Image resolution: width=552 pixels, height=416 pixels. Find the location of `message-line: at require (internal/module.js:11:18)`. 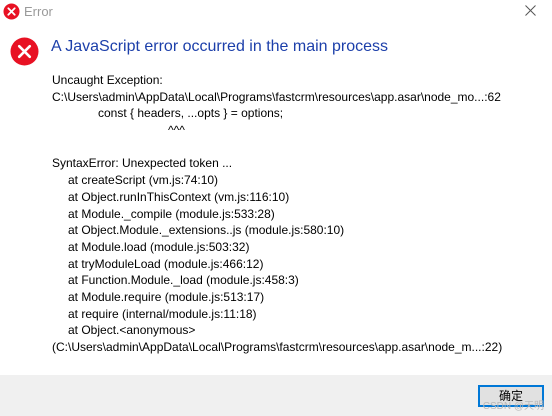

message-line: at require (internal/module.js:11:18) is located at coordinates (162, 313).